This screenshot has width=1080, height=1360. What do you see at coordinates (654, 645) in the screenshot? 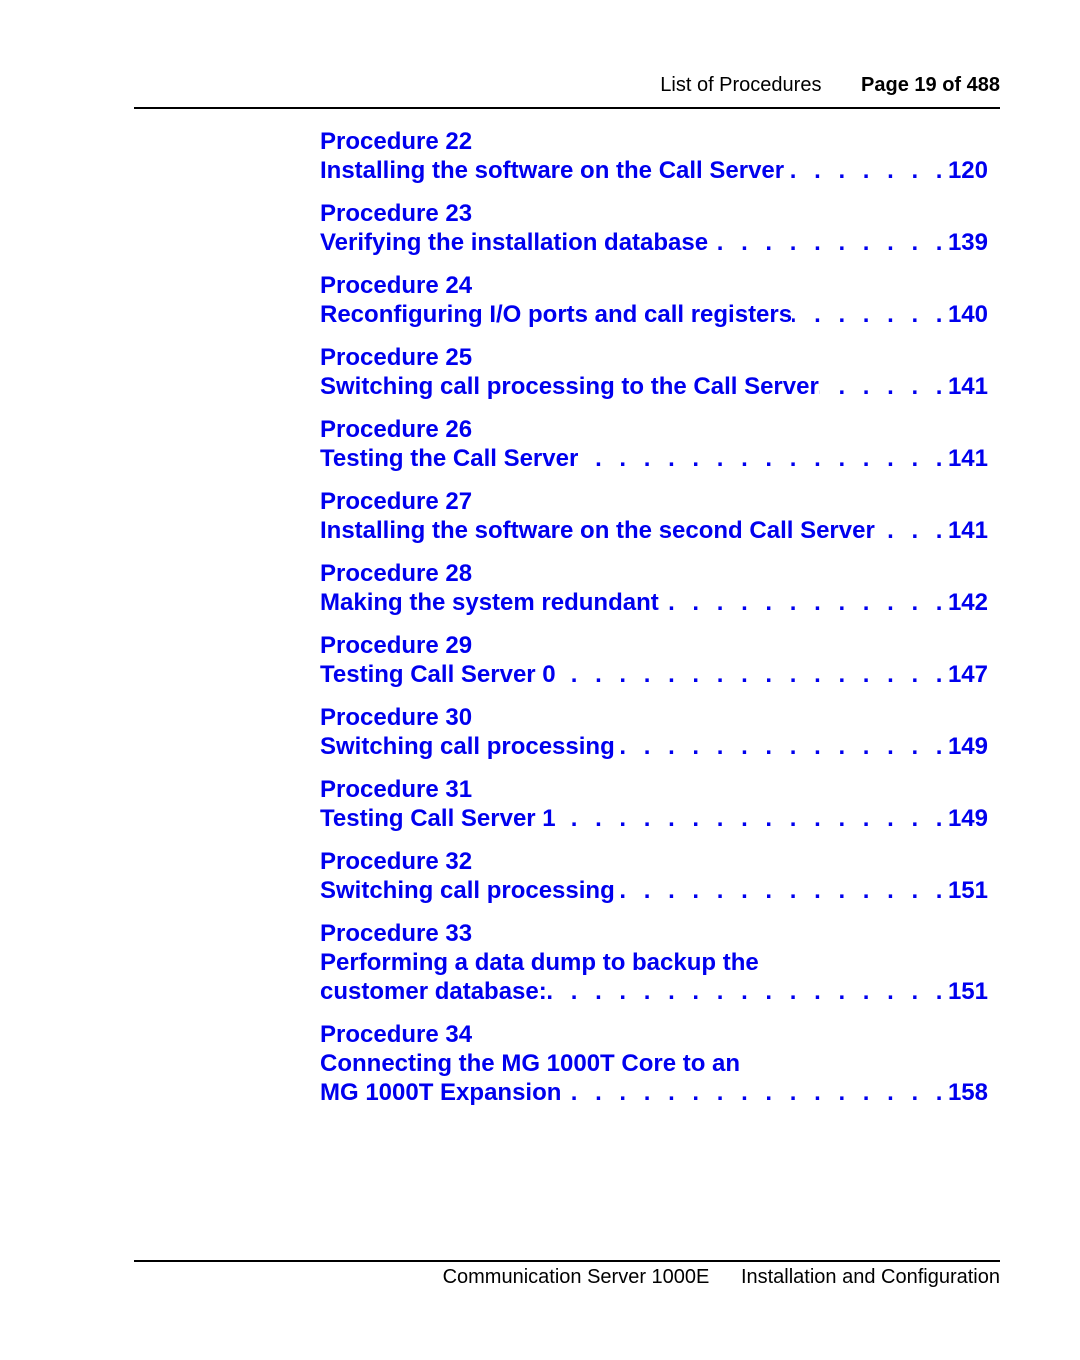
I see `procedure-number-link: Procedure 29` at bounding box center [654, 645].